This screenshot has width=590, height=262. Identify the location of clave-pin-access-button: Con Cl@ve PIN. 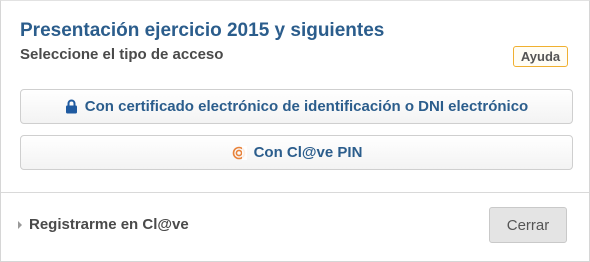
(296, 152).